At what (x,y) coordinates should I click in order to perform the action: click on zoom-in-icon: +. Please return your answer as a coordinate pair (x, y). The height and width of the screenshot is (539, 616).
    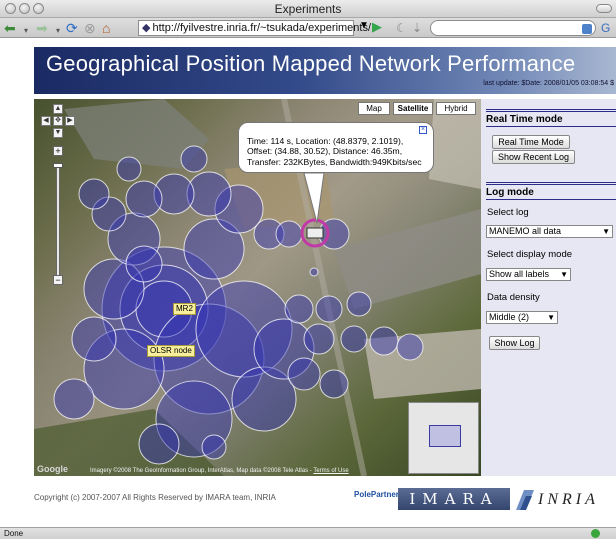
    Looking at the image, I should click on (58, 151).